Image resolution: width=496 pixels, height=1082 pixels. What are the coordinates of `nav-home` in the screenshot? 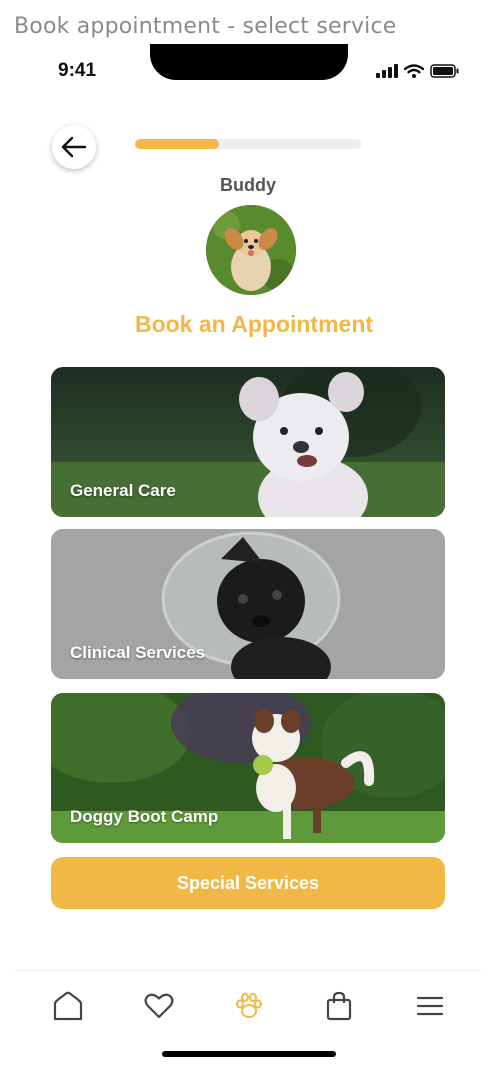 It's located at (68, 1006).